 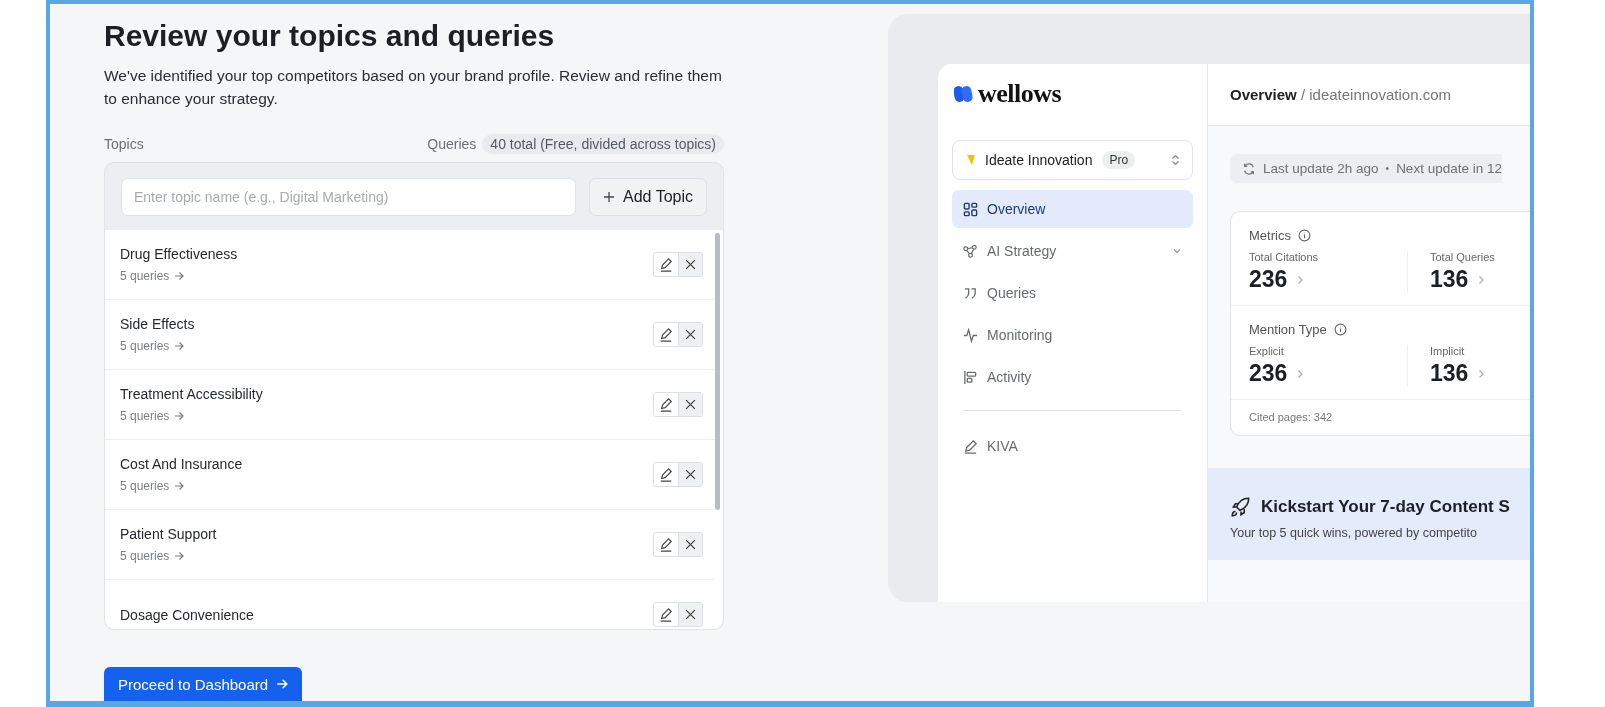 I want to click on add-topic-button: Add Topic, so click(x=648, y=197).